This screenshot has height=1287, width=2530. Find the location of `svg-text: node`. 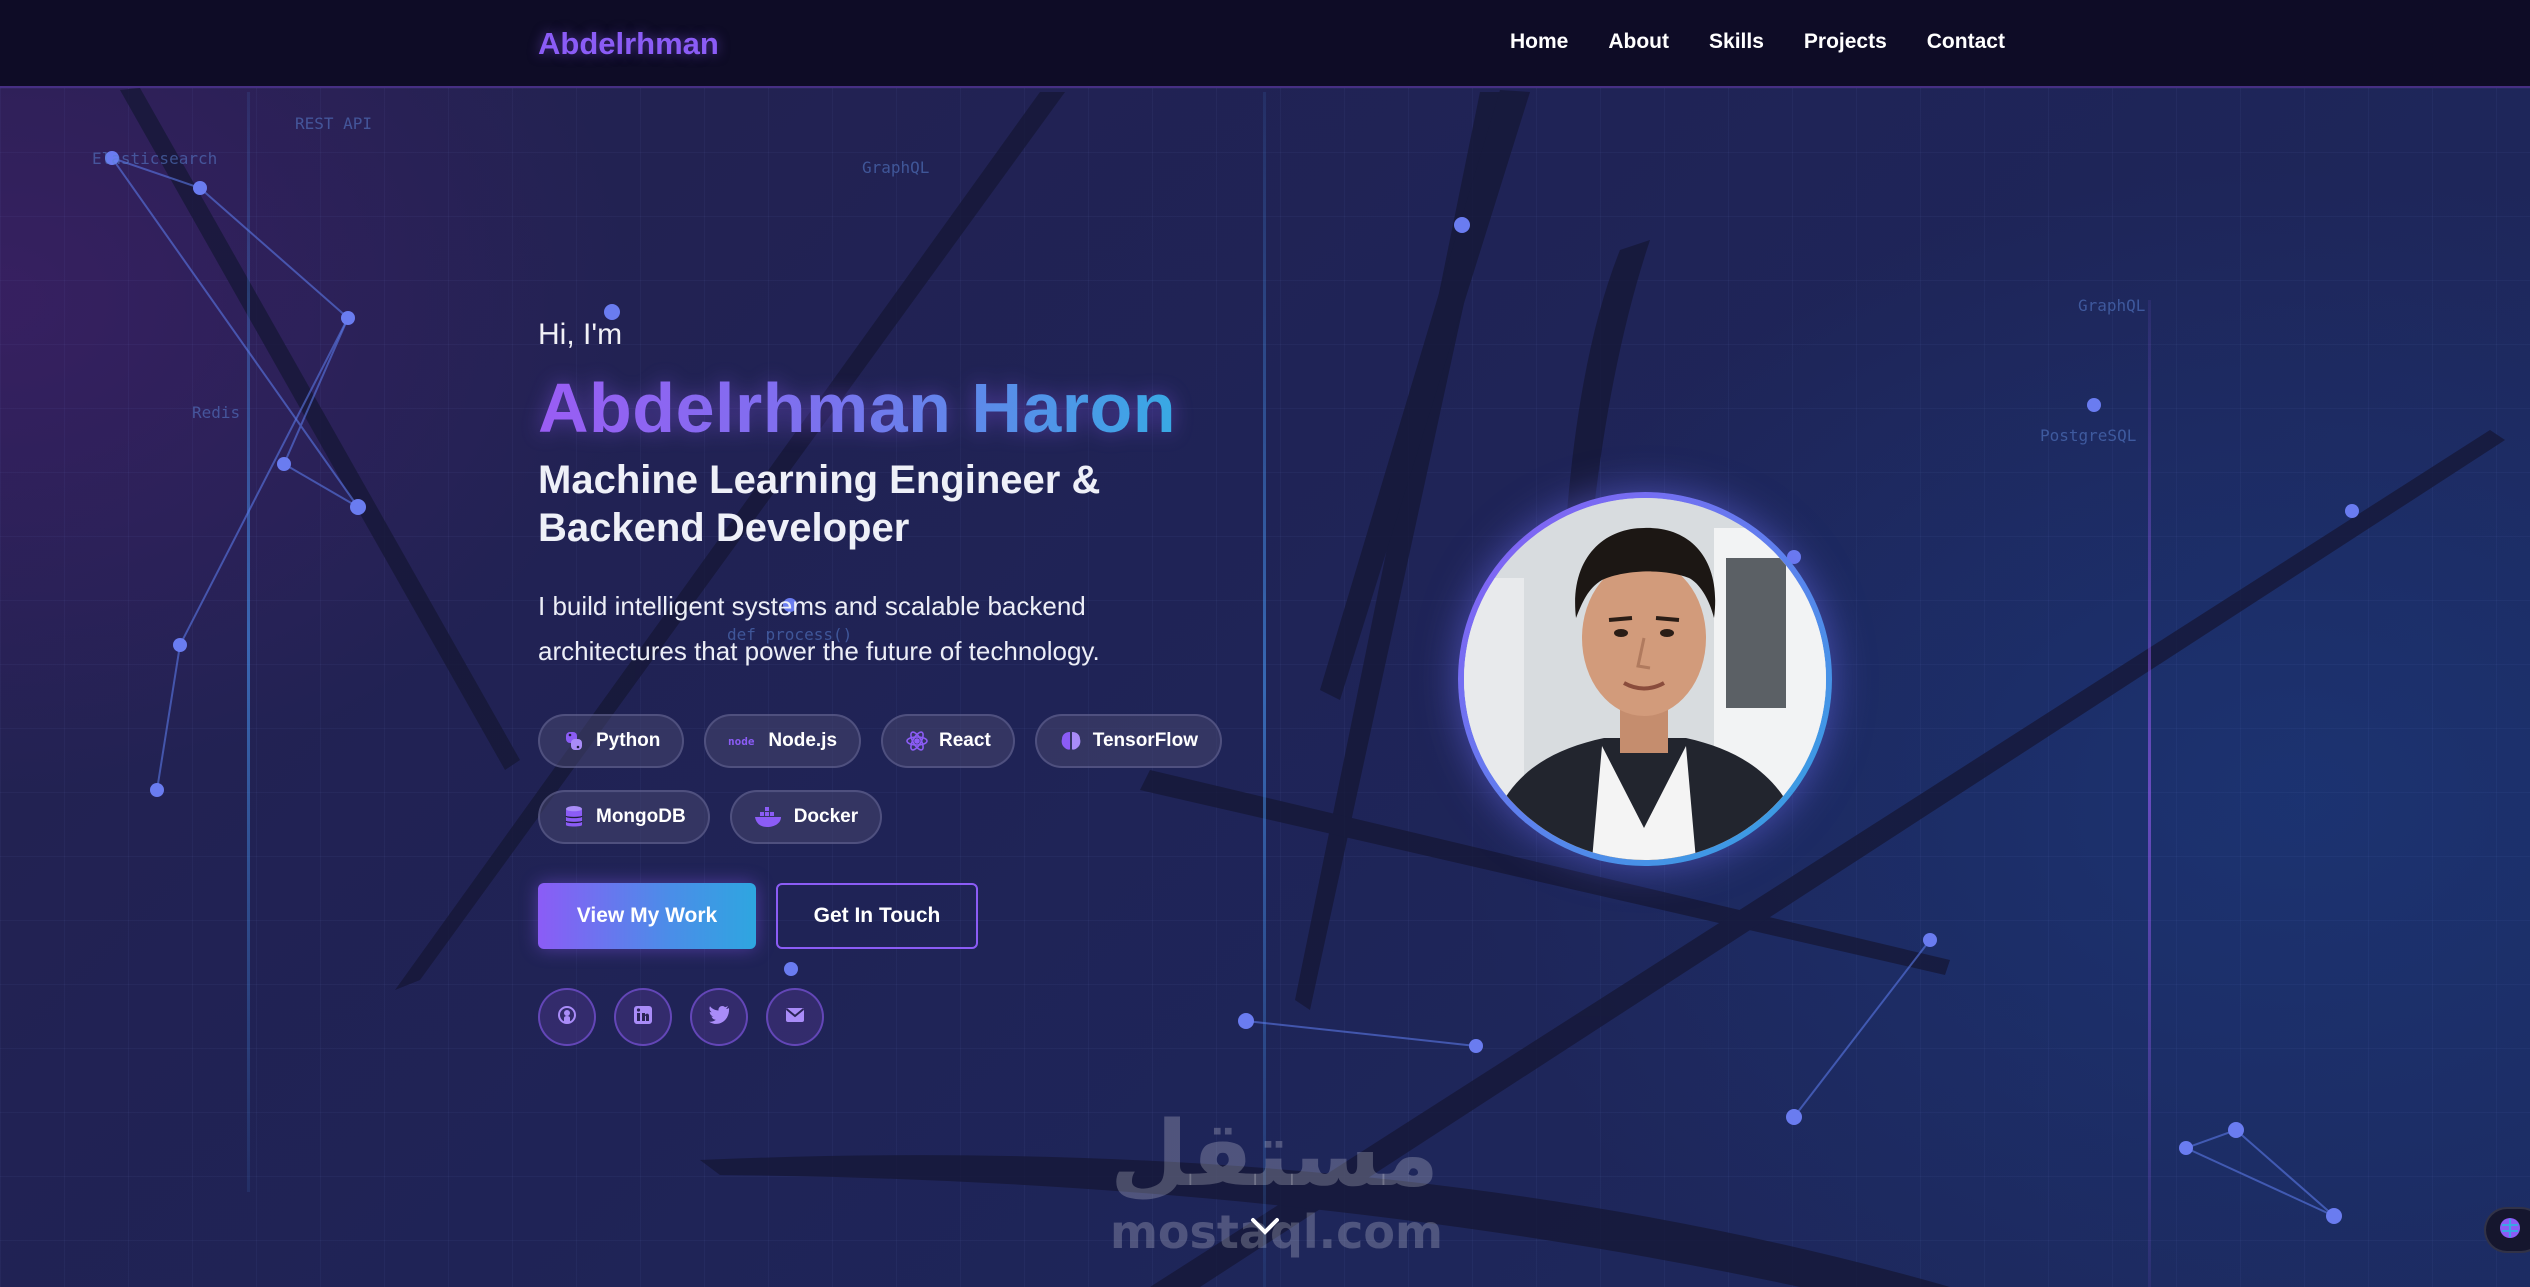

svg-text: node is located at coordinates (741, 741).